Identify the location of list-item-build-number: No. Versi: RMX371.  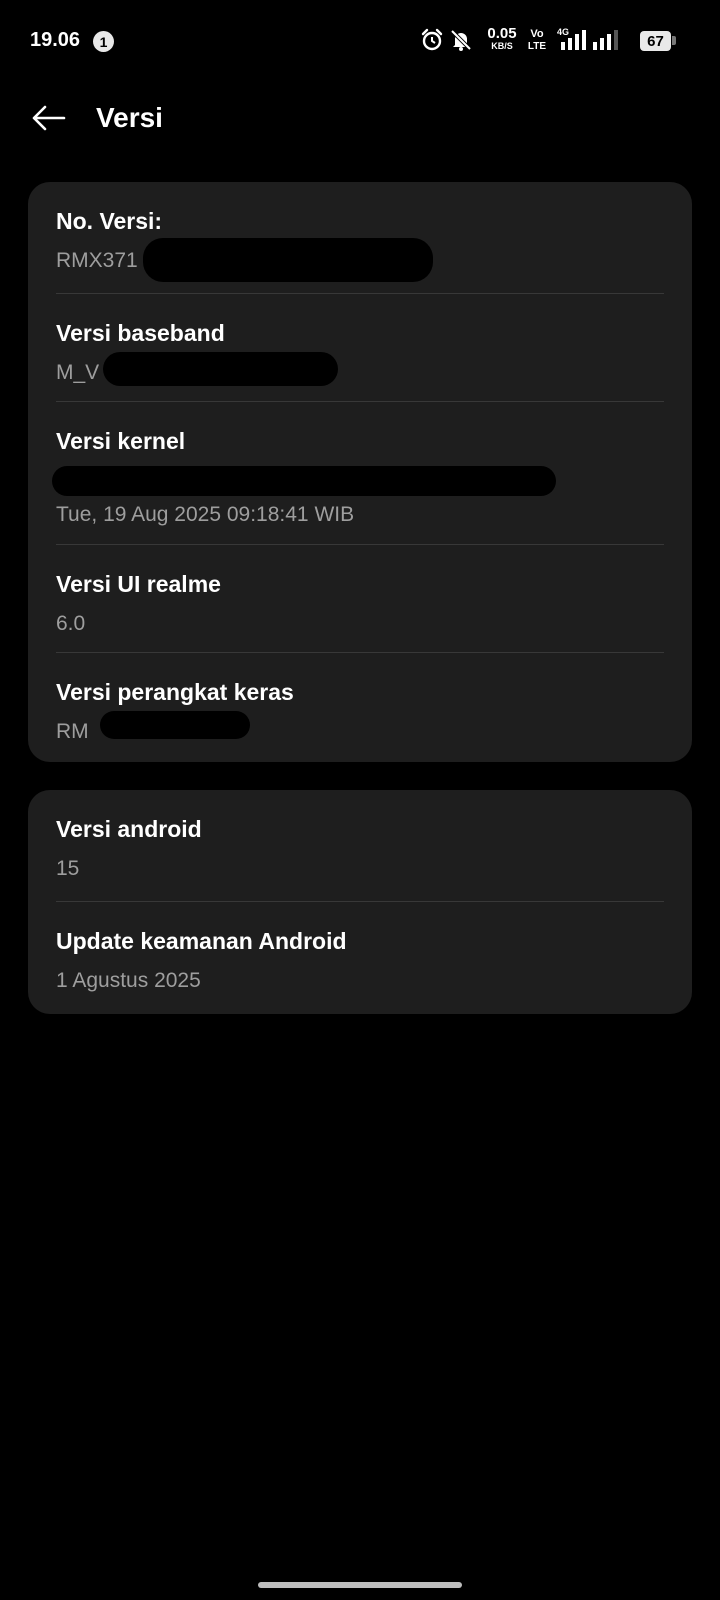
(360, 238).